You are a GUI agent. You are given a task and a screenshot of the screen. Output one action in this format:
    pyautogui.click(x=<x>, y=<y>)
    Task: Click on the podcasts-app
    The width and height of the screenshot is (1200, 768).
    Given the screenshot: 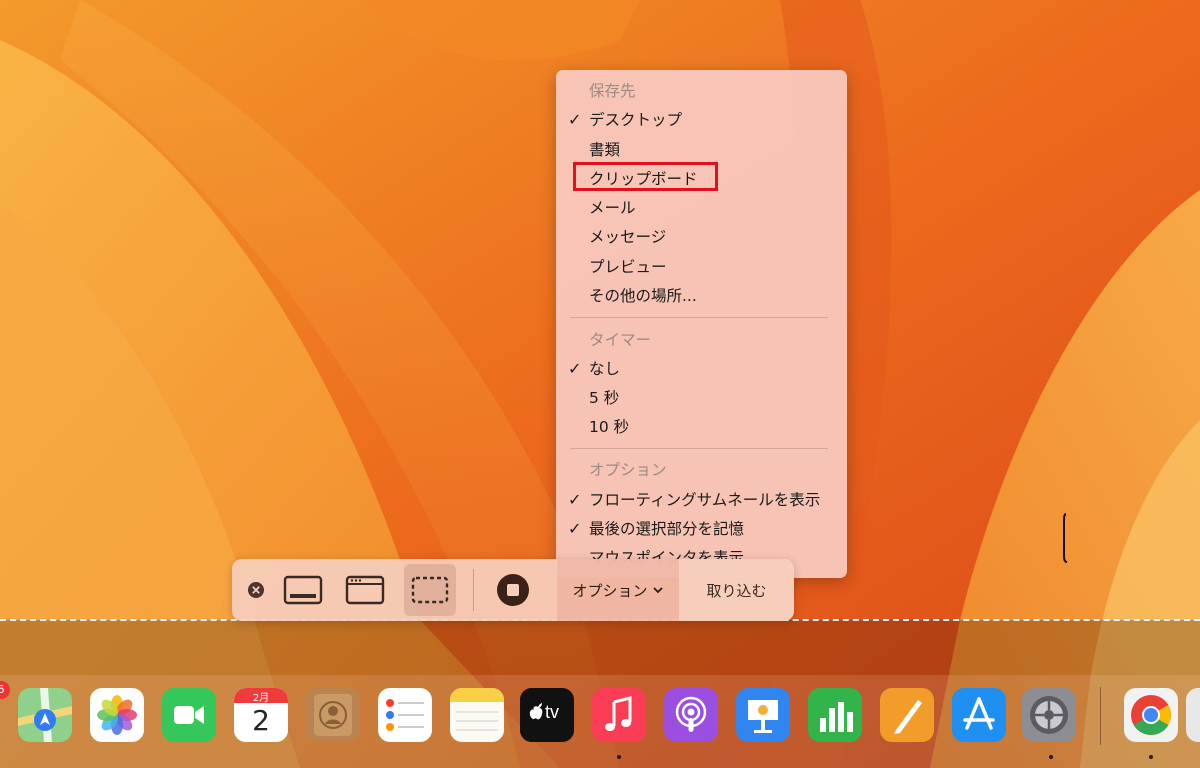 What is the action you would take?
    pyautogui.click(x=691, y=715)
    